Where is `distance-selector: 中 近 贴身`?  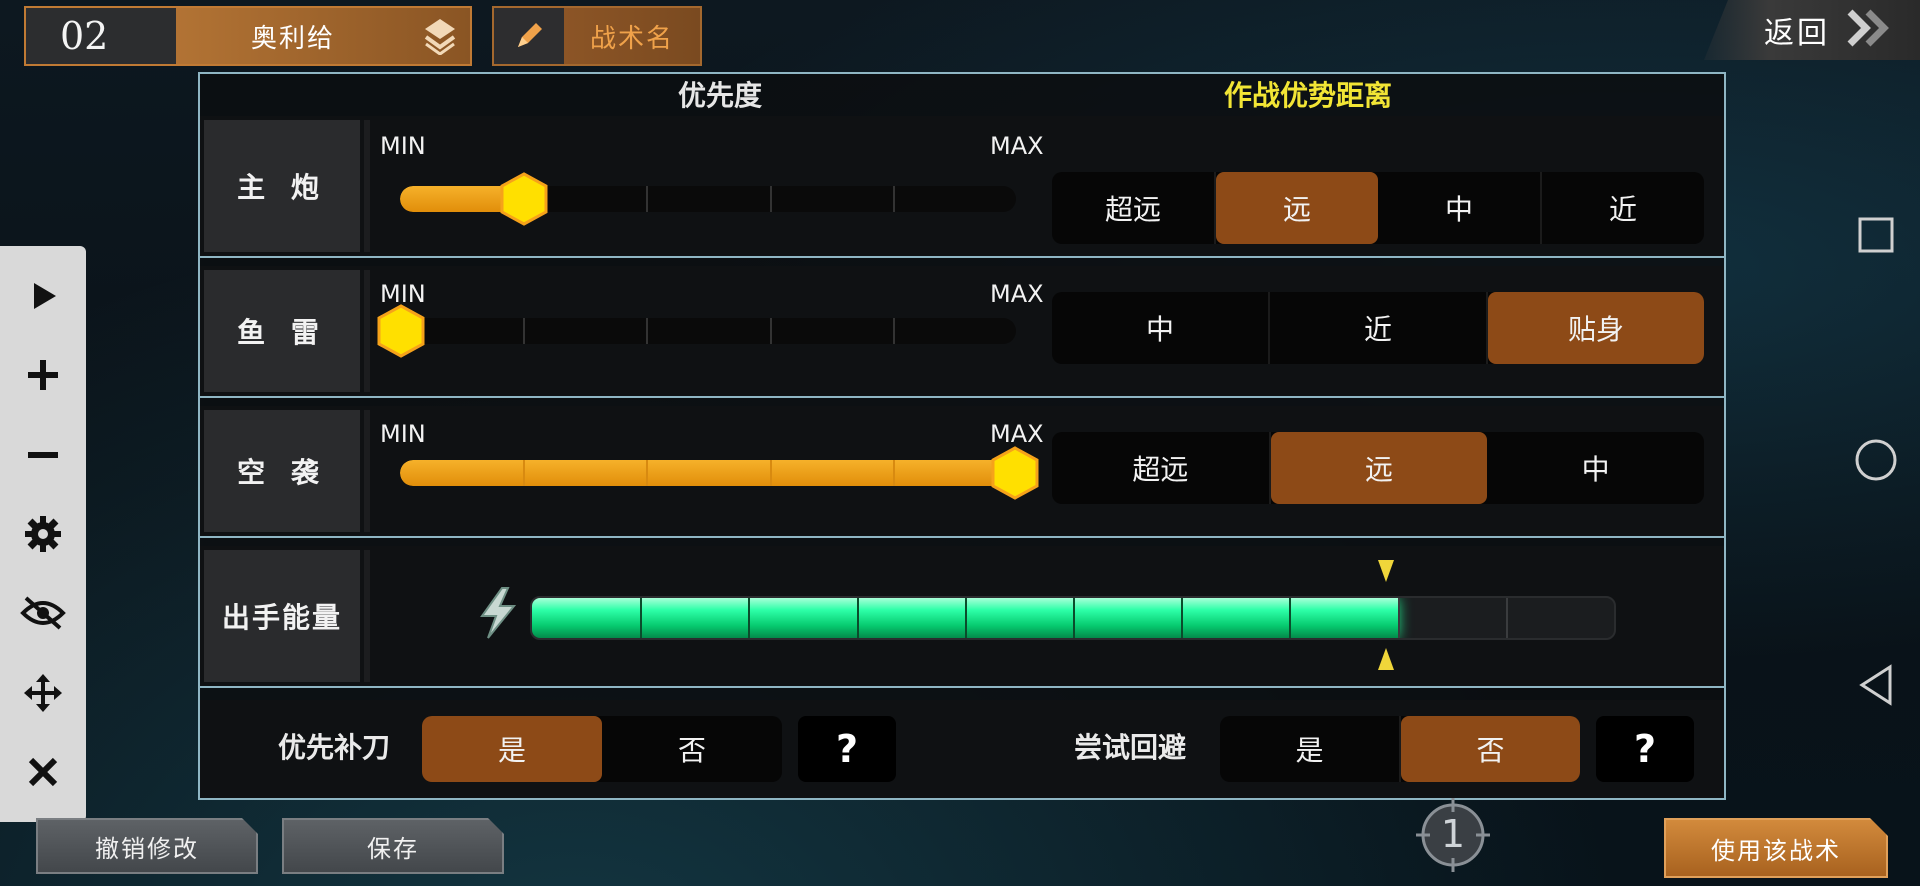
distance-selector: 中 近 贴身 is located at coordinates (1378, 328).